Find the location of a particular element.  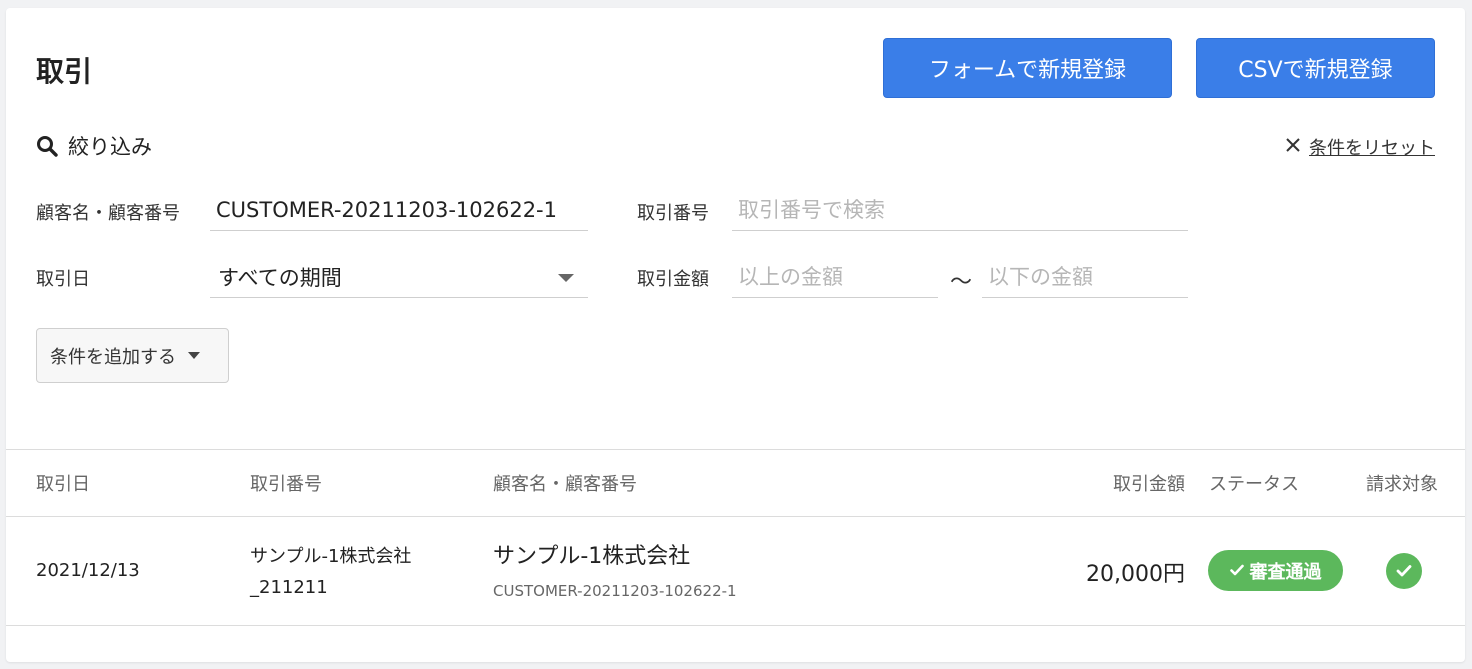

txn-date-select-value: すべての期間 is located at coordinates (280, 278).